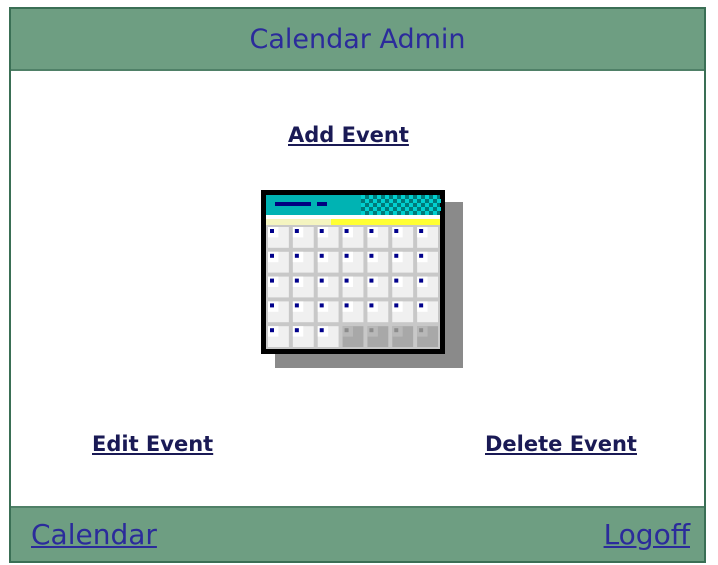 The width and height of the screenshot is (718, 565). Describe the element at coordinates (94, 534) in the screenshot. I see `calendar-link: Calendar` at that location.